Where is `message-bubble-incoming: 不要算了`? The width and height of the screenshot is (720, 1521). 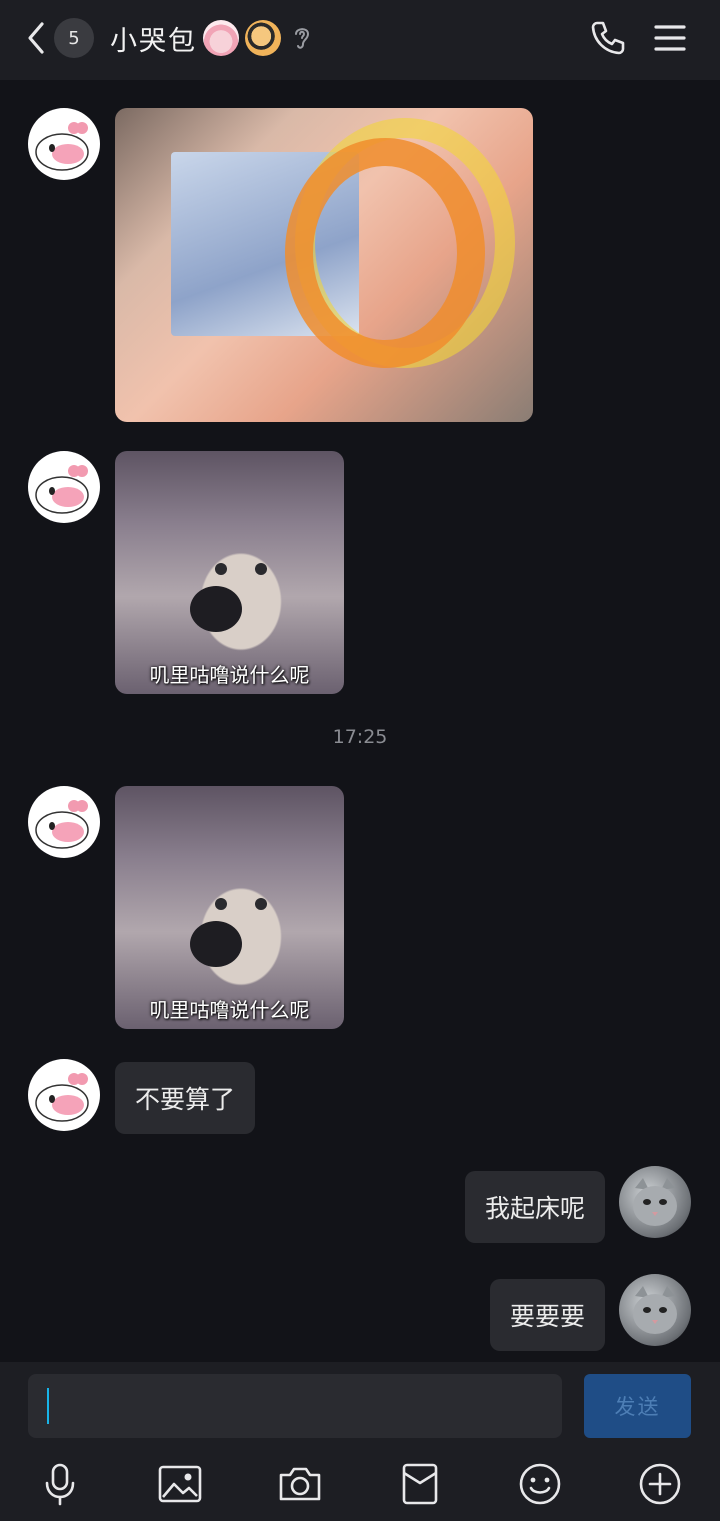 message-bubble-incoming: 不要算了 is located at coordinates (185, 1098).